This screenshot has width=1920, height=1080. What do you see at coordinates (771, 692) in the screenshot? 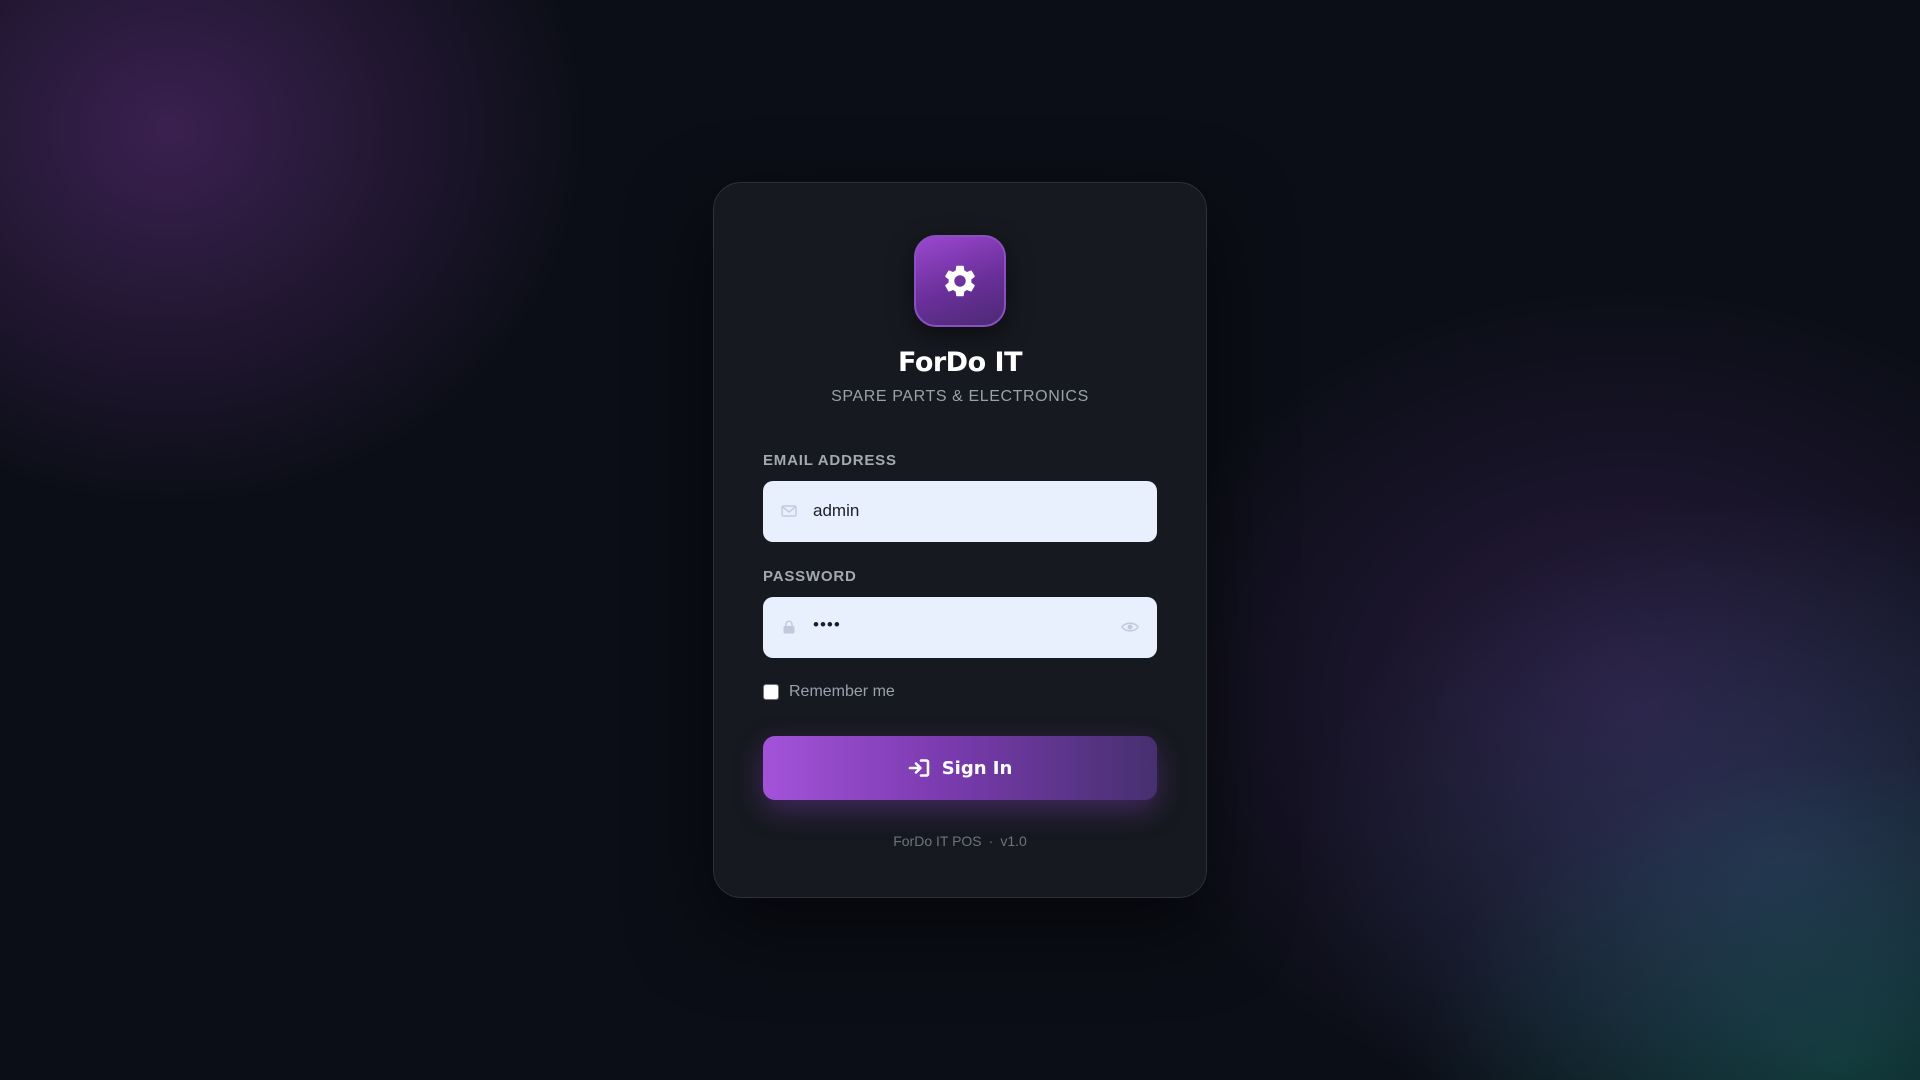
I see `remember-me-checkbox` at bounding box center [771, 692].